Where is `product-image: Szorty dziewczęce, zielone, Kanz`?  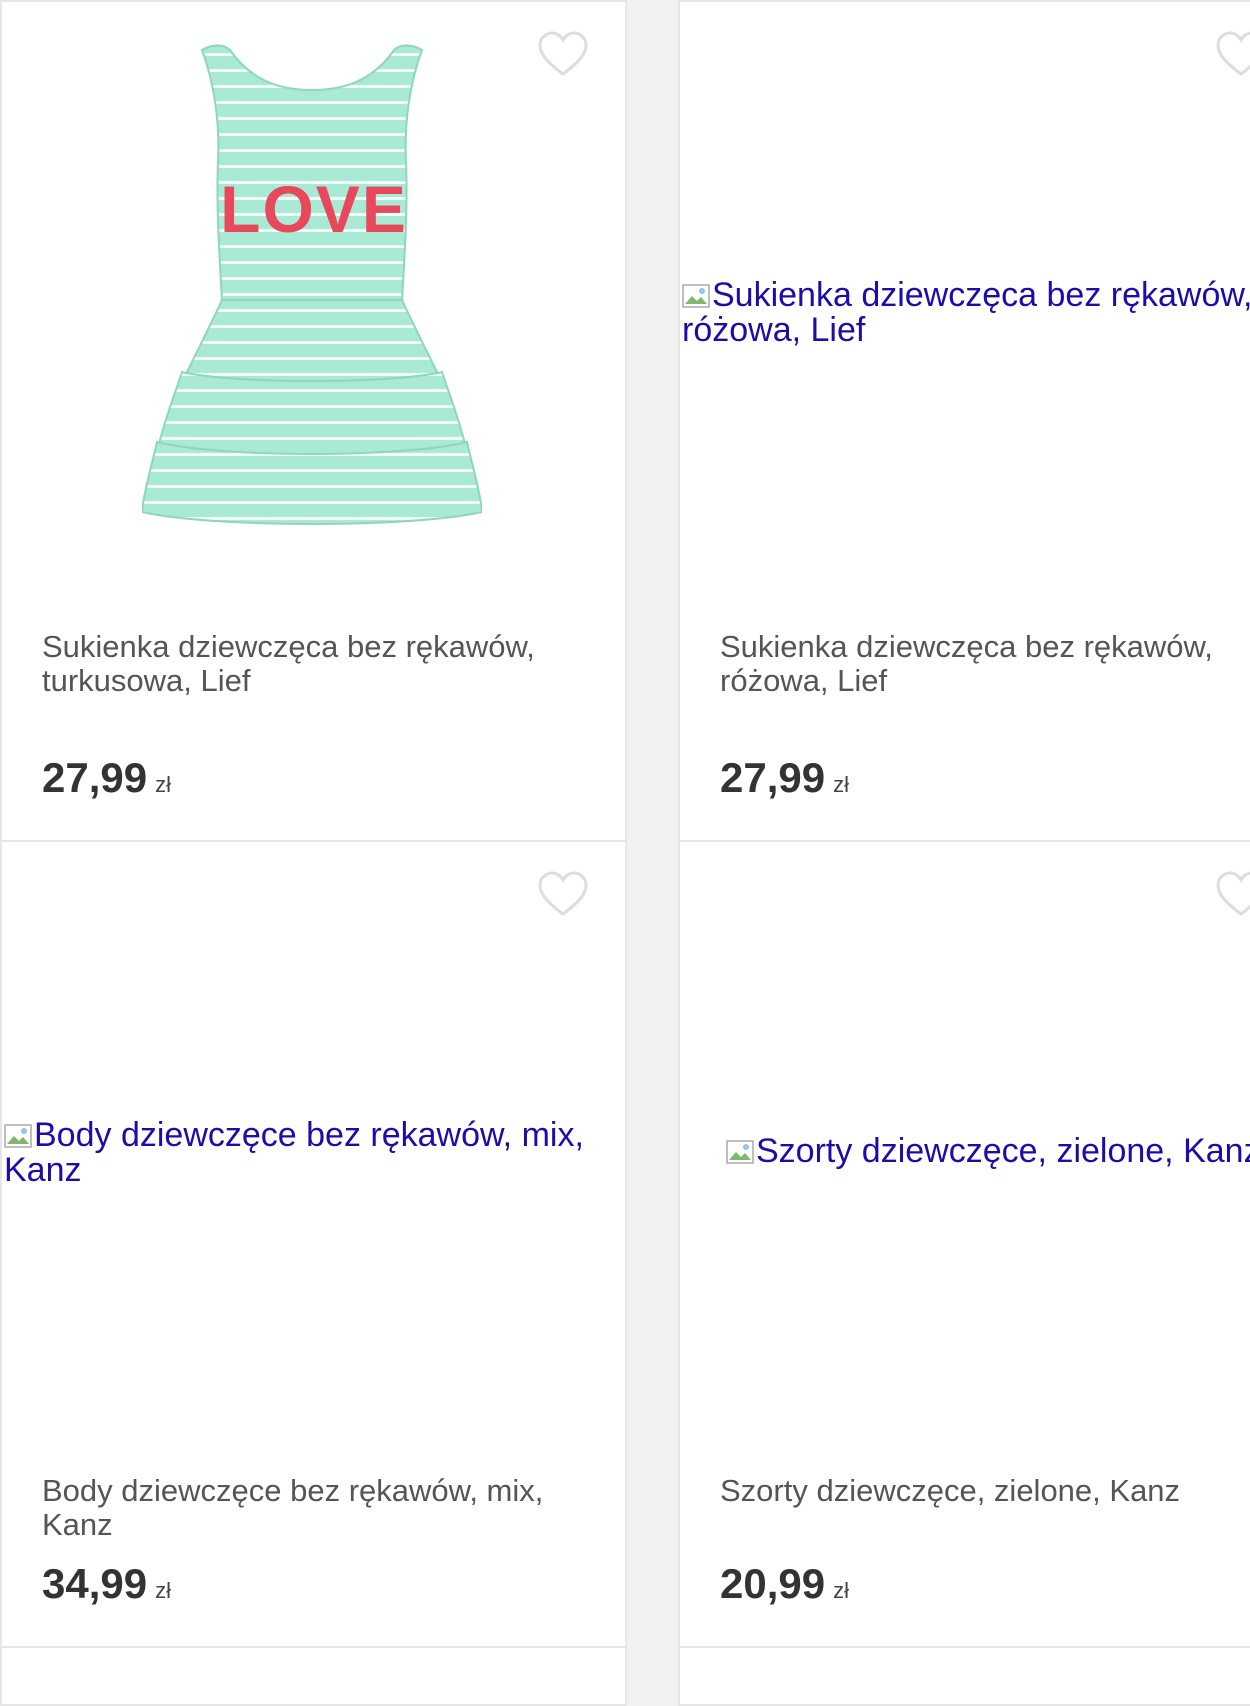 product-image: Szorty dziewczęce, zielone, Kanz is located at coordinates (988, 1151).